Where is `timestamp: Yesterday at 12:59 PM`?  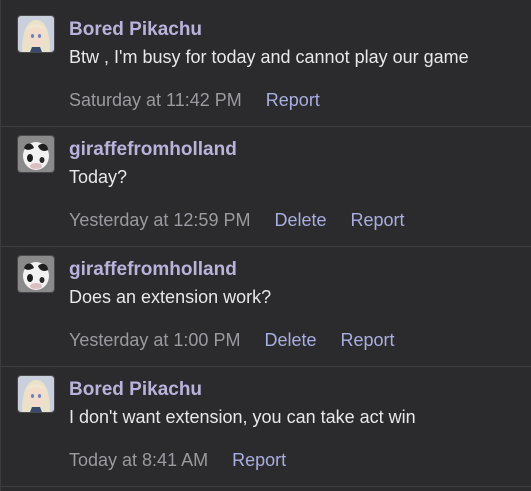 timestamp: Yesterday at 12:59 PM is located at coordinates (160, 220).